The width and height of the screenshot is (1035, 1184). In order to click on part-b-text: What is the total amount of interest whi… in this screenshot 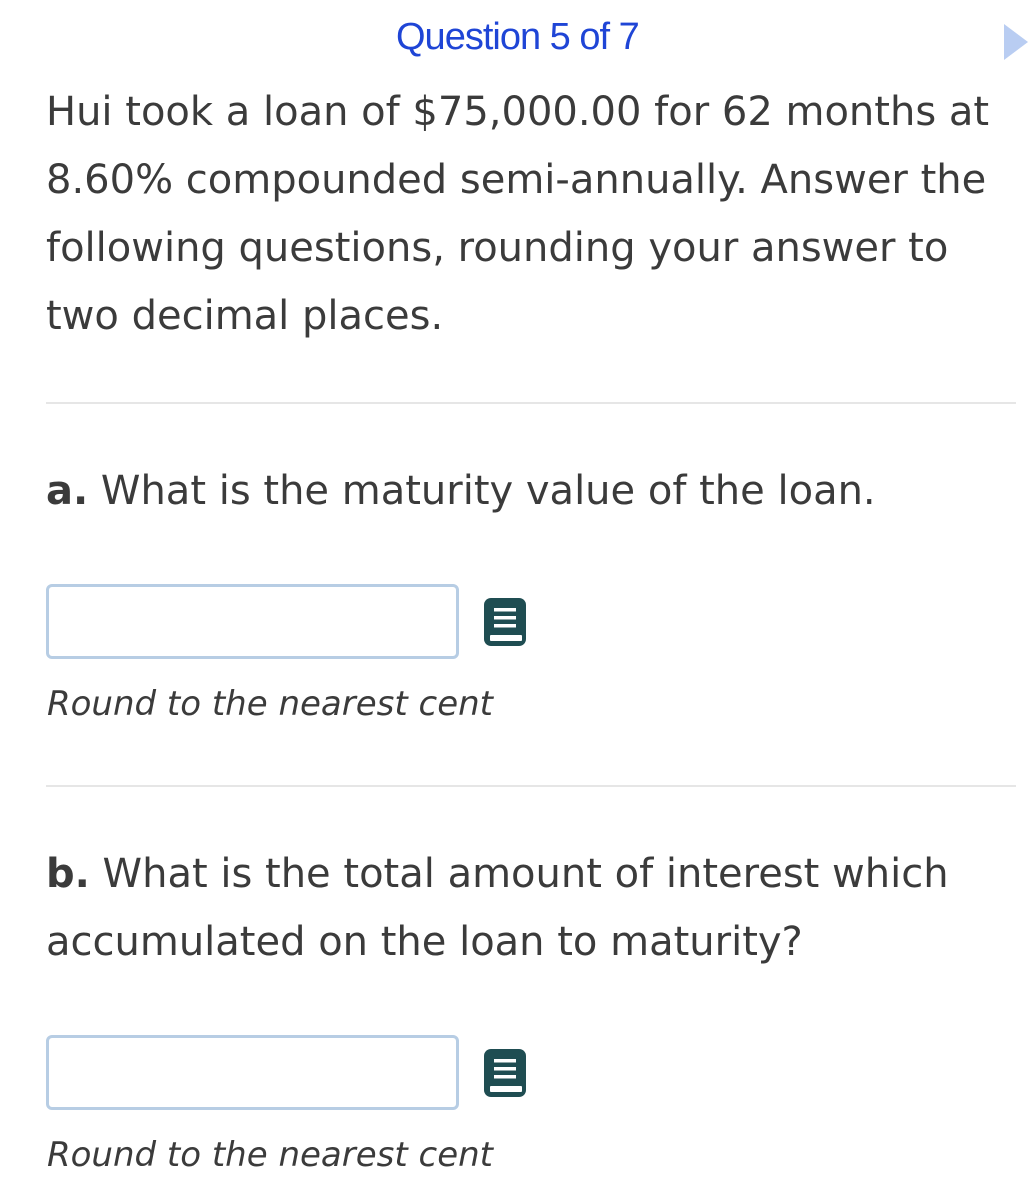, I will do `click(497, 908)`.